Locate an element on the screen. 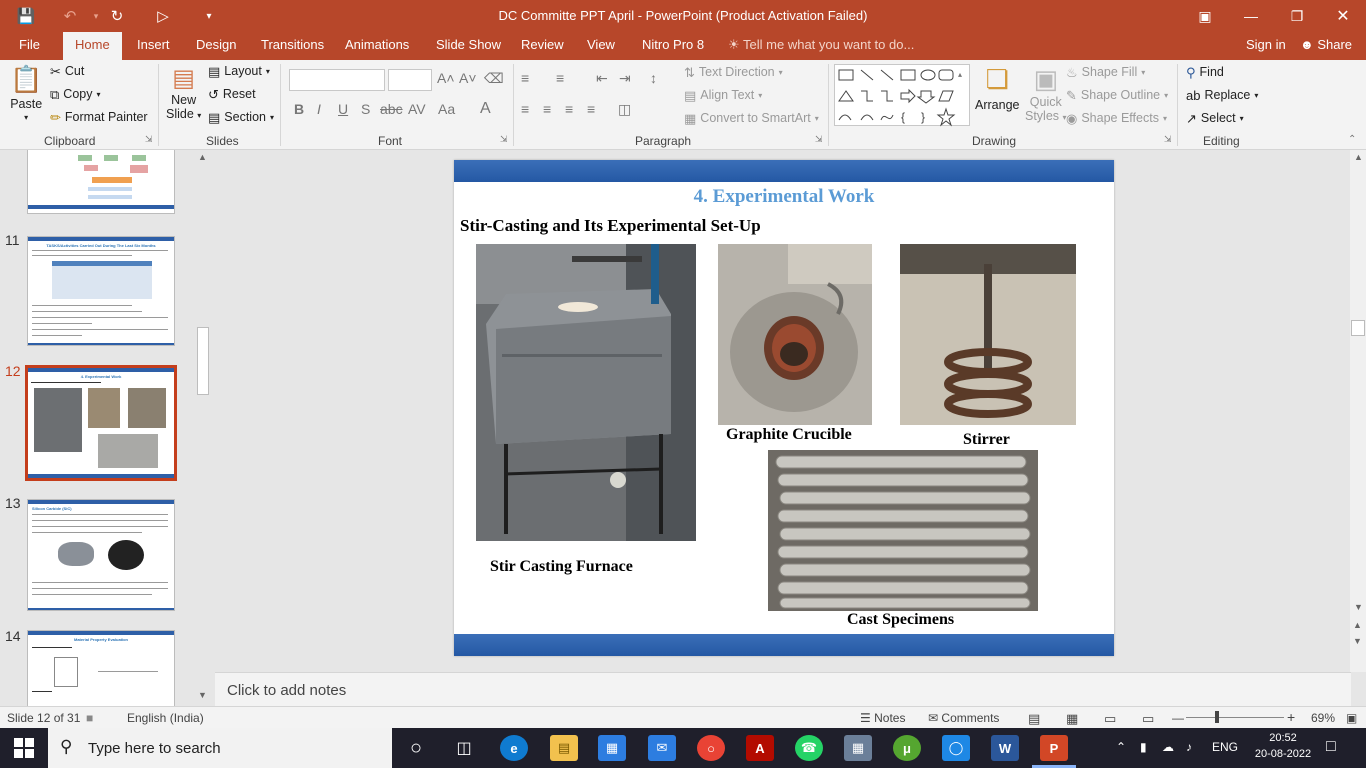  copy-button: ⧉ Copy ▾ is located at coordinates (75, 94).